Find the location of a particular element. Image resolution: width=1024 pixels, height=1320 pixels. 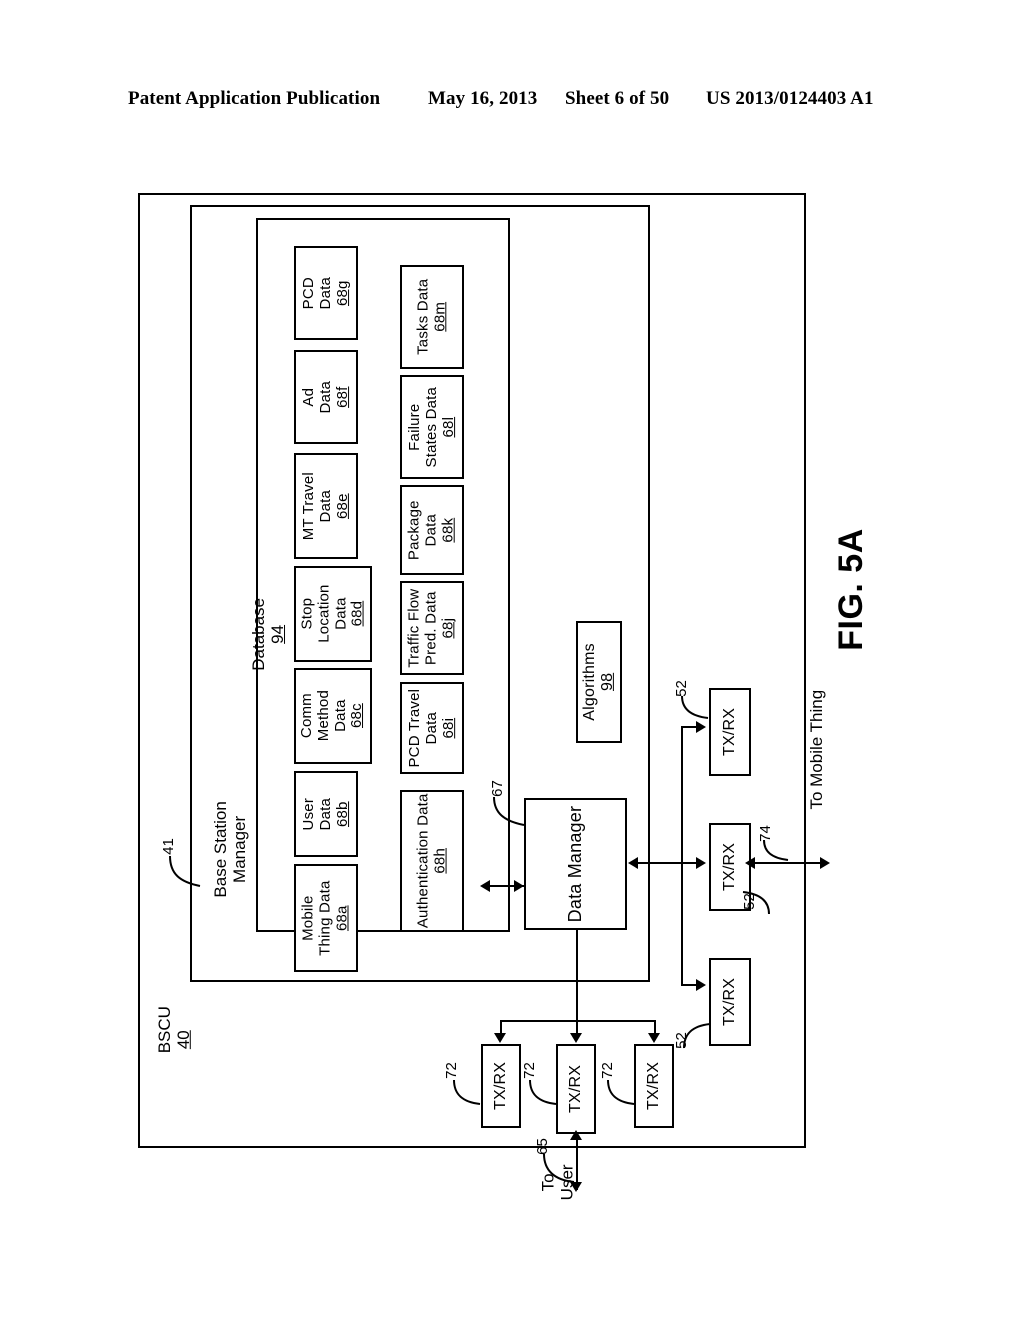

db-box-comm-method-data-line2: Method is located at coordinates (324, 716).